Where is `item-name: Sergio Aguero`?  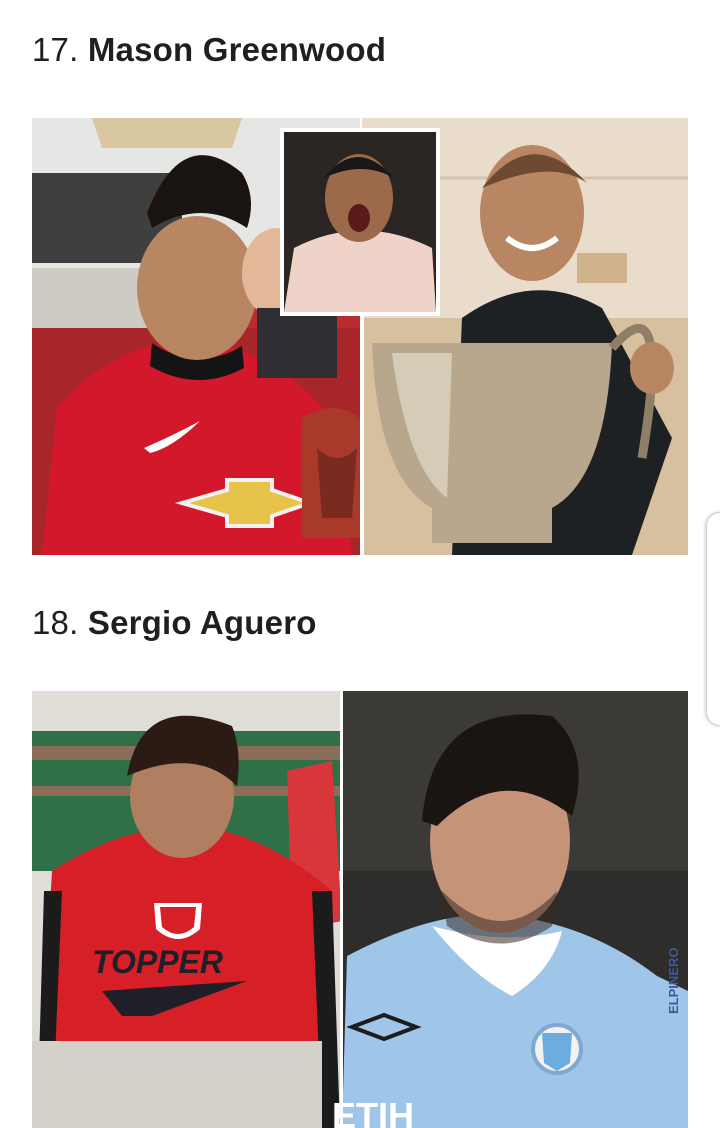
item-name: Sergio Aguero is located at coordinates (202, 622).